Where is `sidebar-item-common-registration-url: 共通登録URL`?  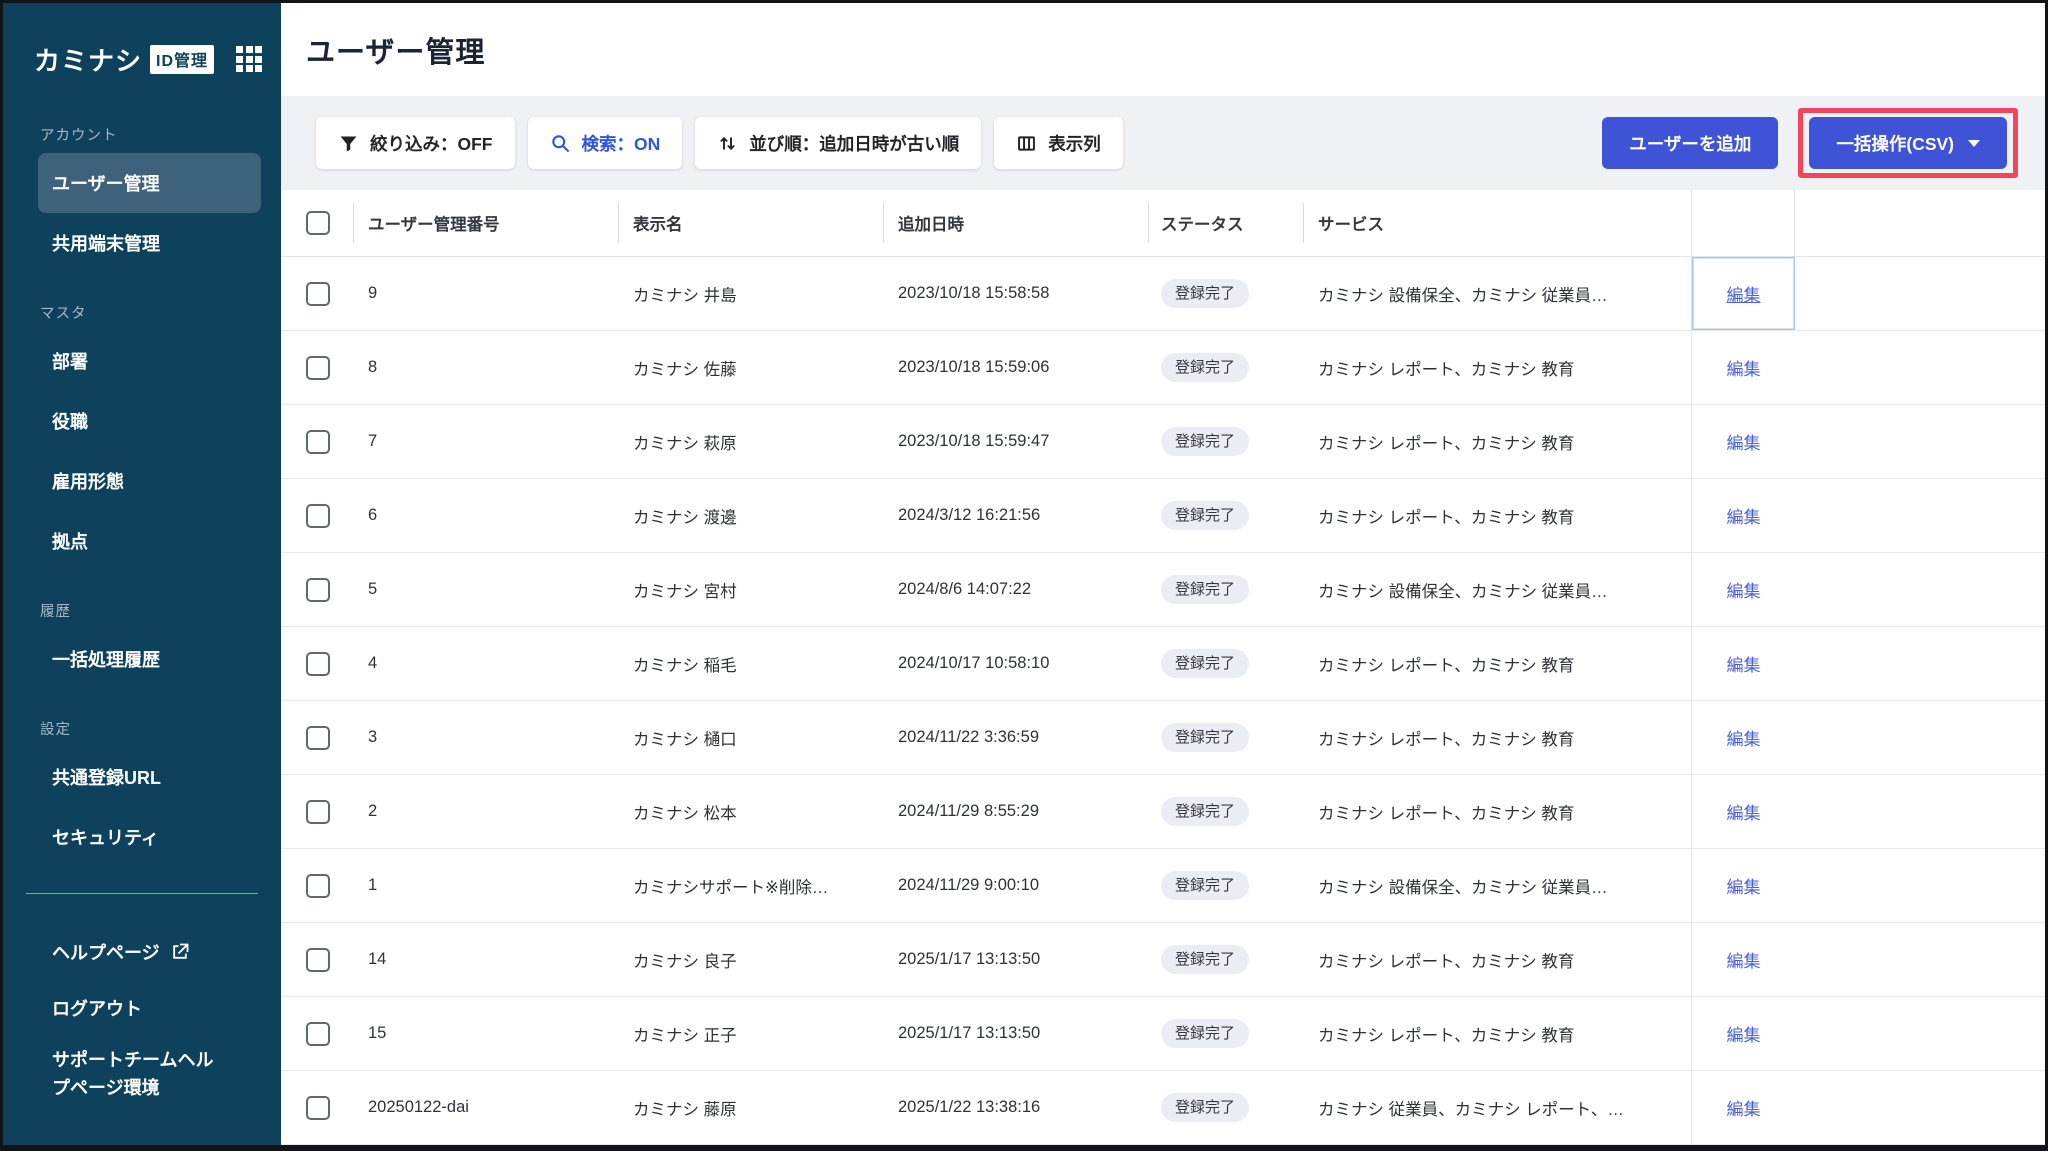 sidebar-item-common-registration-url: 共通登録URL is located at coordinates (149, 777).